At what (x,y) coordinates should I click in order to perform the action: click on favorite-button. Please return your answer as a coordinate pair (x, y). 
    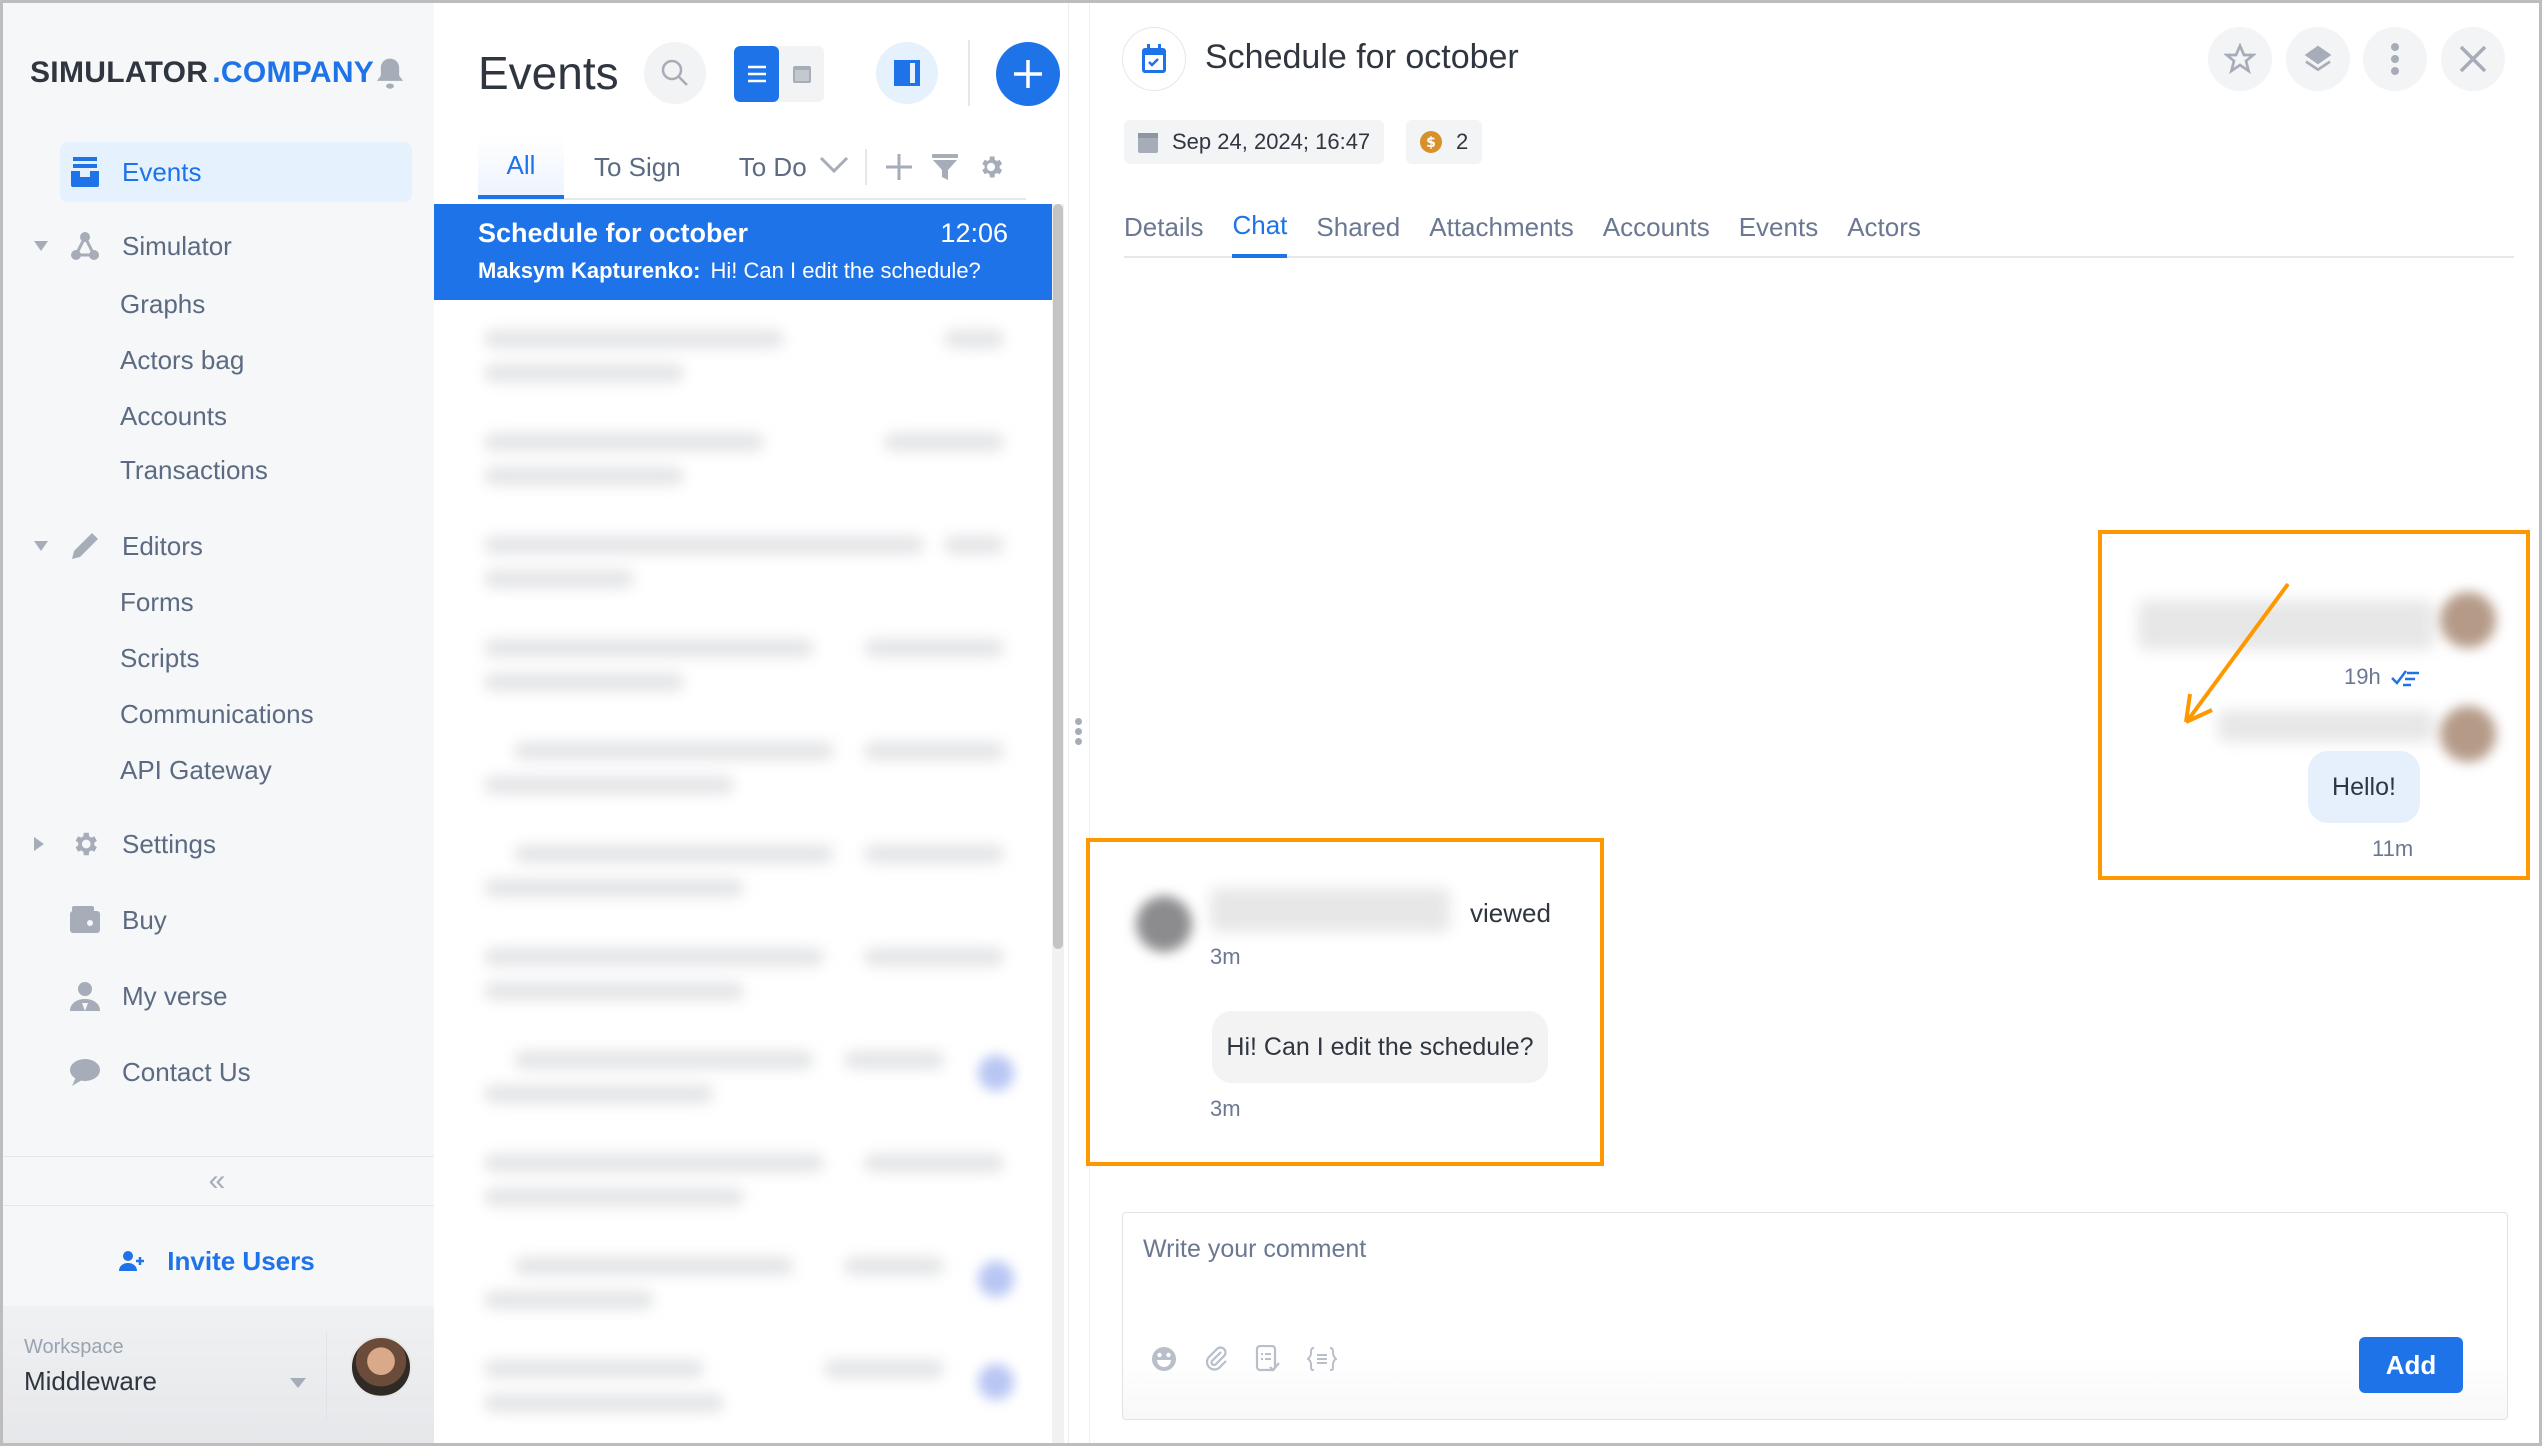
    Looking at the image, I should click on (2240, 59).